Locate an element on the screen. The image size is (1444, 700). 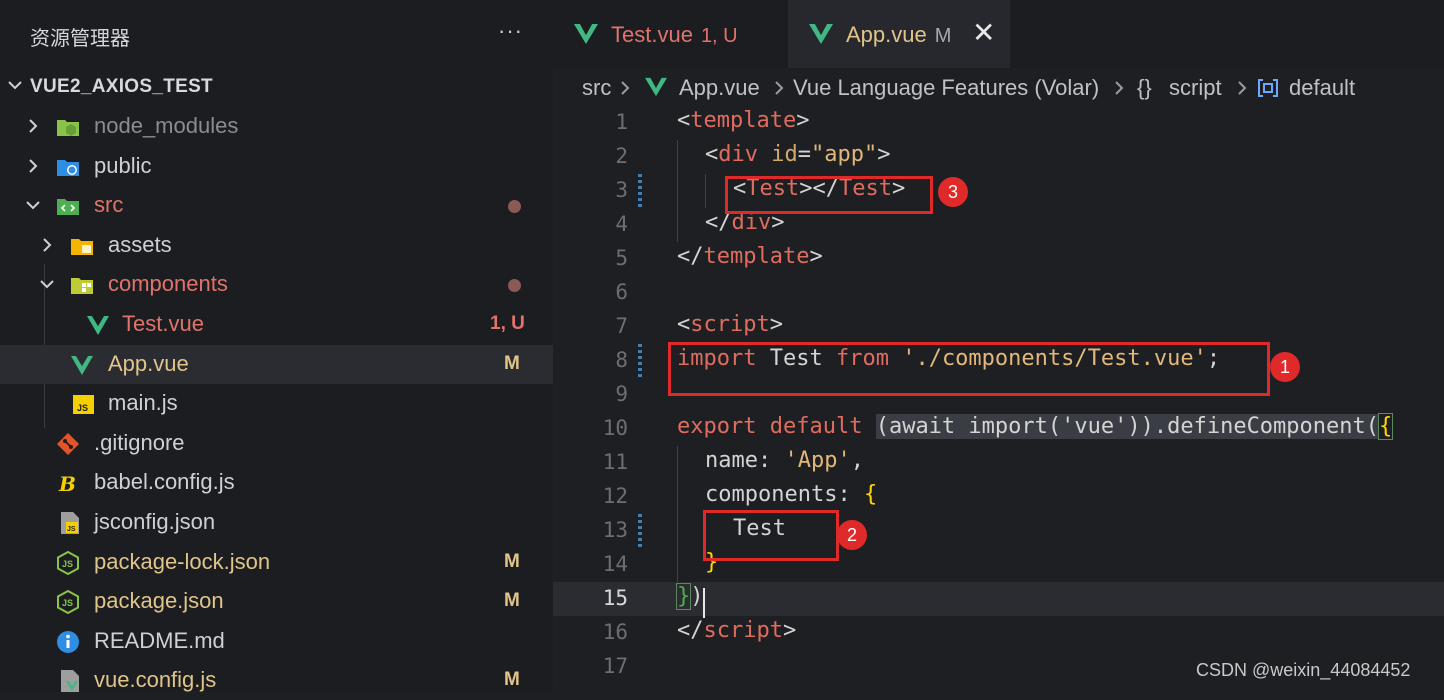
babel-file-icon: B is located at coordinates (67, 483).